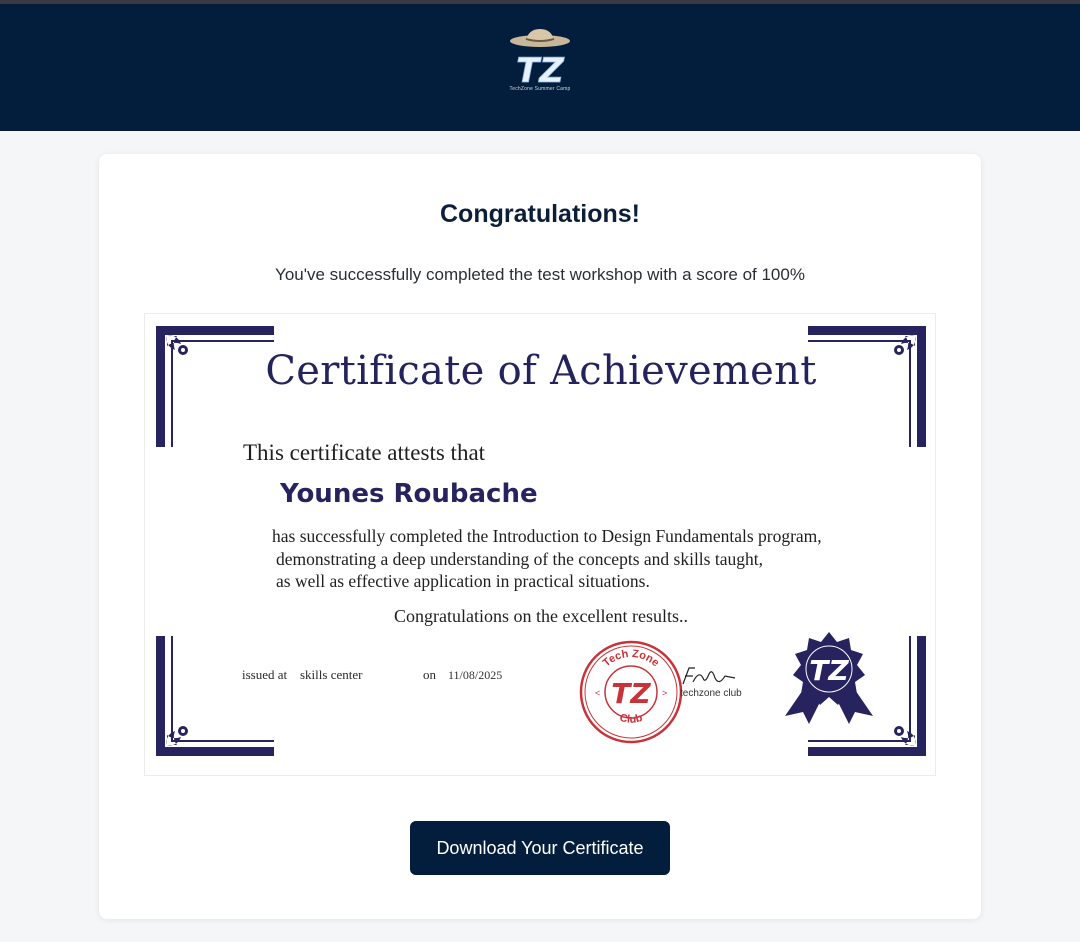 This screenshot has height=942, width=1080. What do you see at coordinates (541, 371) in the screenshot?
I see `certificate-heading: Certificate of Achievement` at bounding box center [541, 371].